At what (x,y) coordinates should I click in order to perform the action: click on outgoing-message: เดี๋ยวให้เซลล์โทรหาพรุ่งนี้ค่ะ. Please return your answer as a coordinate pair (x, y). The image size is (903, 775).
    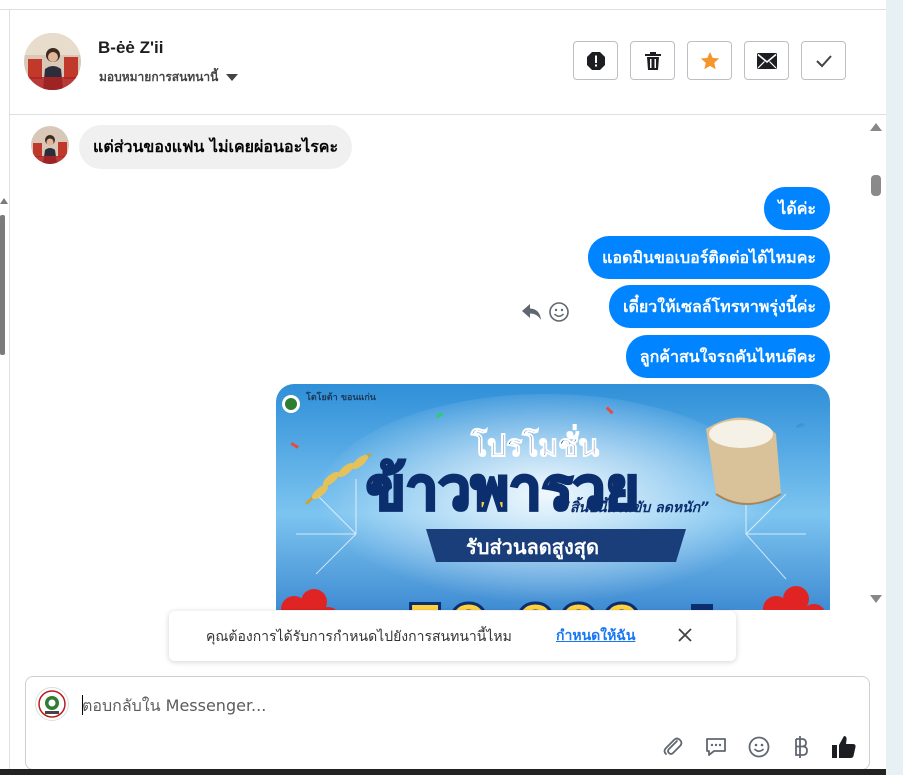
    Looking at the image, I should click on (719, 306).